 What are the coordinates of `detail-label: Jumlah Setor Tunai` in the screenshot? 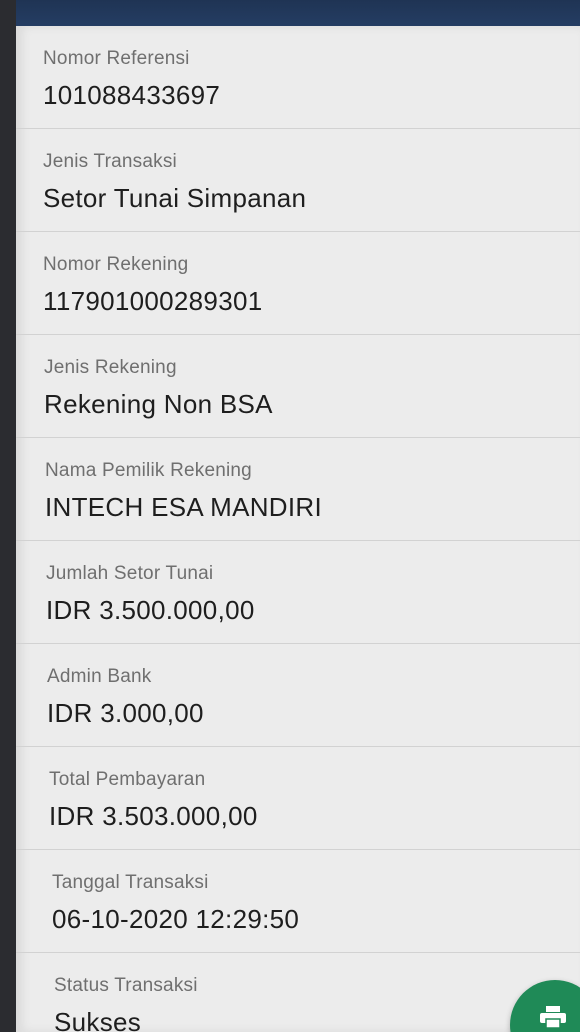 It's located at (130, 573).